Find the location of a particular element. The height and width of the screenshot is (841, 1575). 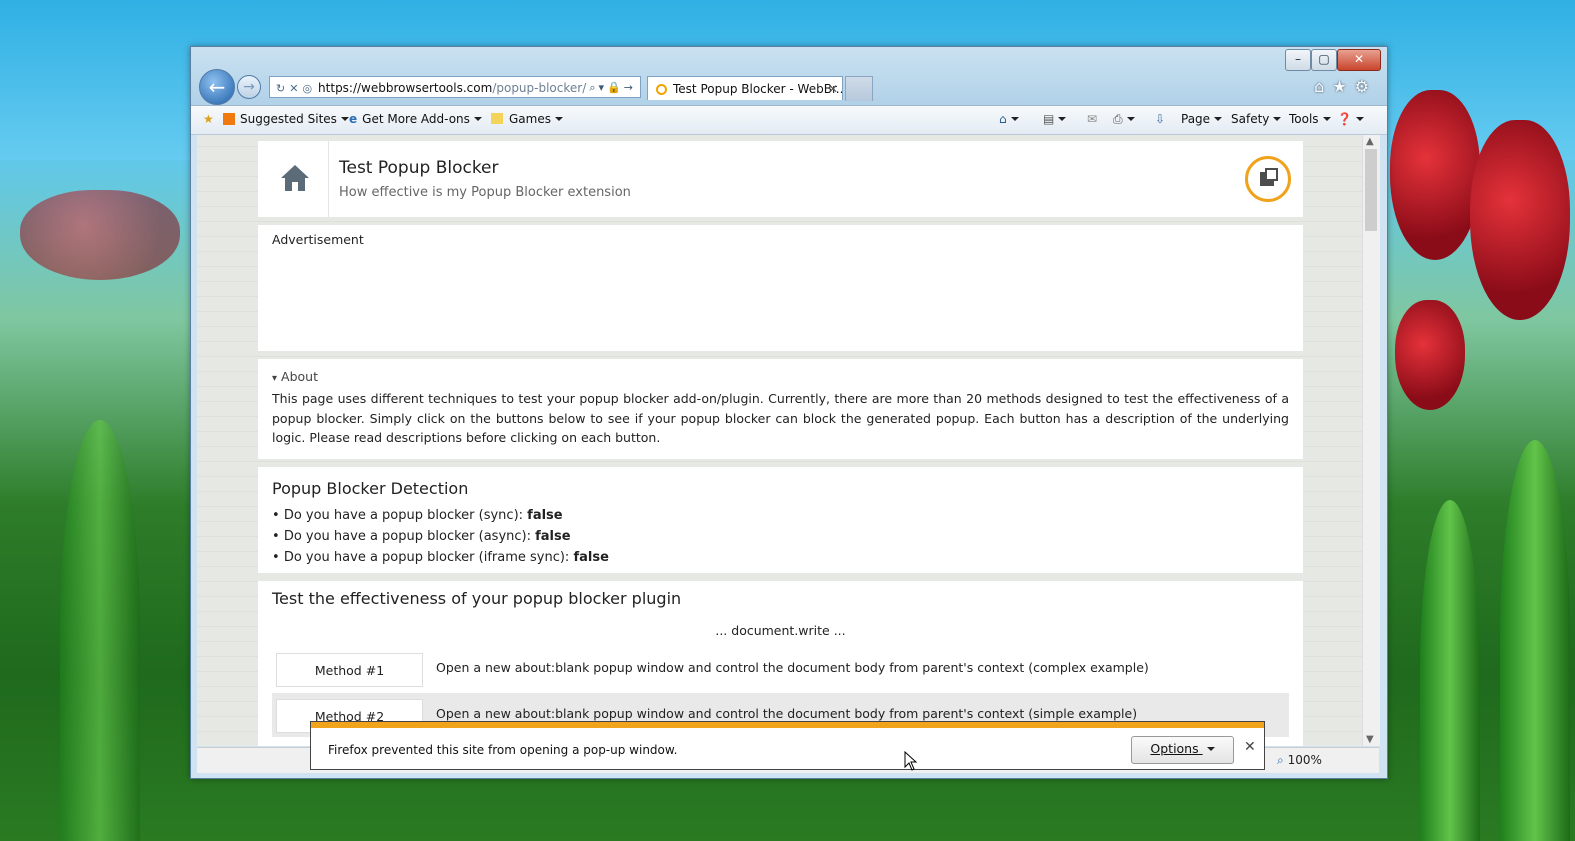

scroll-down-icon: ▼ is located at coordinates (1370, 739).